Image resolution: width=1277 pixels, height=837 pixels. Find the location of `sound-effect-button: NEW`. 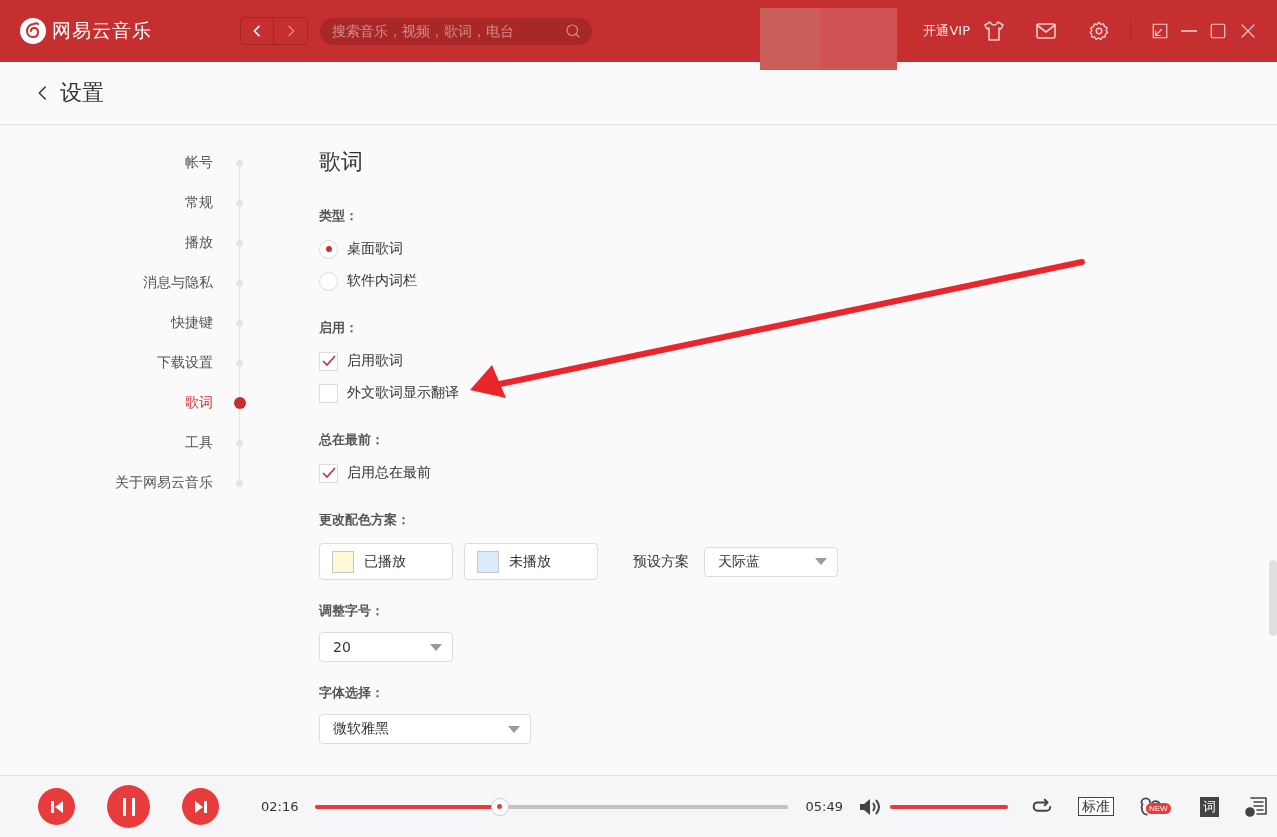

sound-effect-button: NEW is located at coordinates (1154, 806).